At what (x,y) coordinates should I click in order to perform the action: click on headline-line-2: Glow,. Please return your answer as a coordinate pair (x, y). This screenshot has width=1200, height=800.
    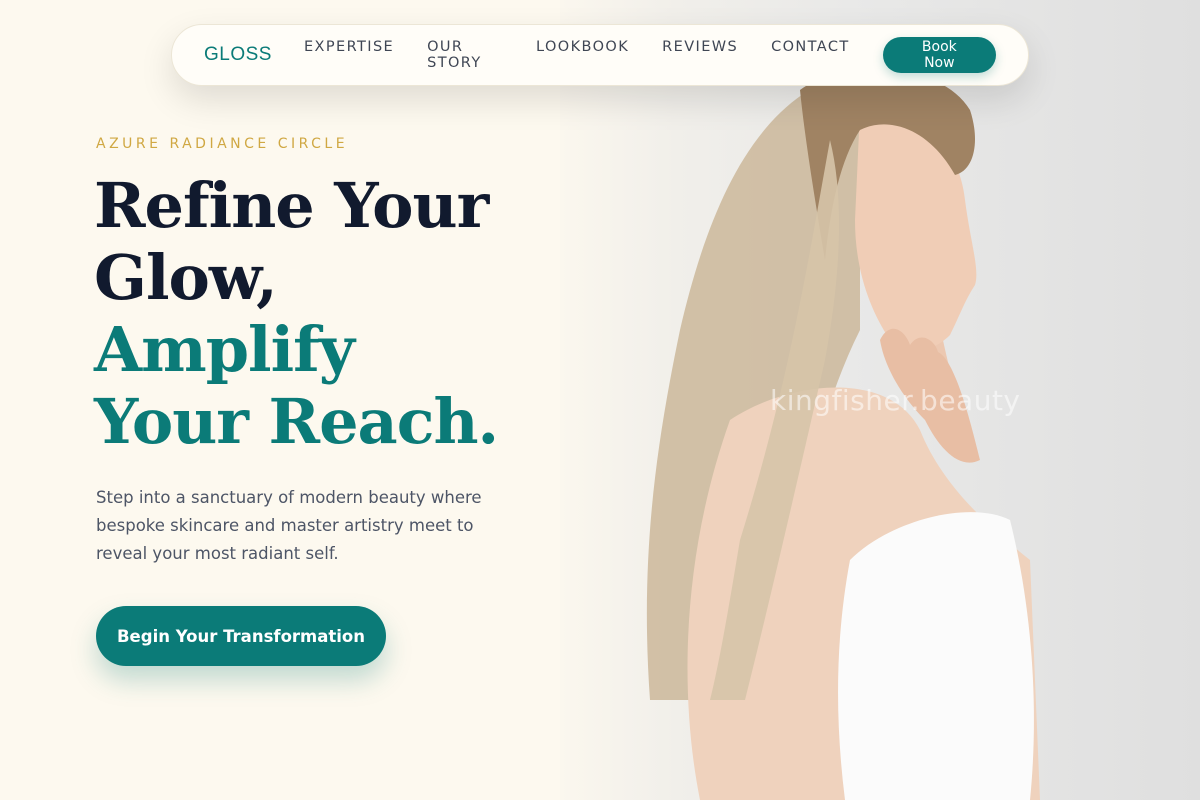
    Looking at the image, I should click on (186, 277).